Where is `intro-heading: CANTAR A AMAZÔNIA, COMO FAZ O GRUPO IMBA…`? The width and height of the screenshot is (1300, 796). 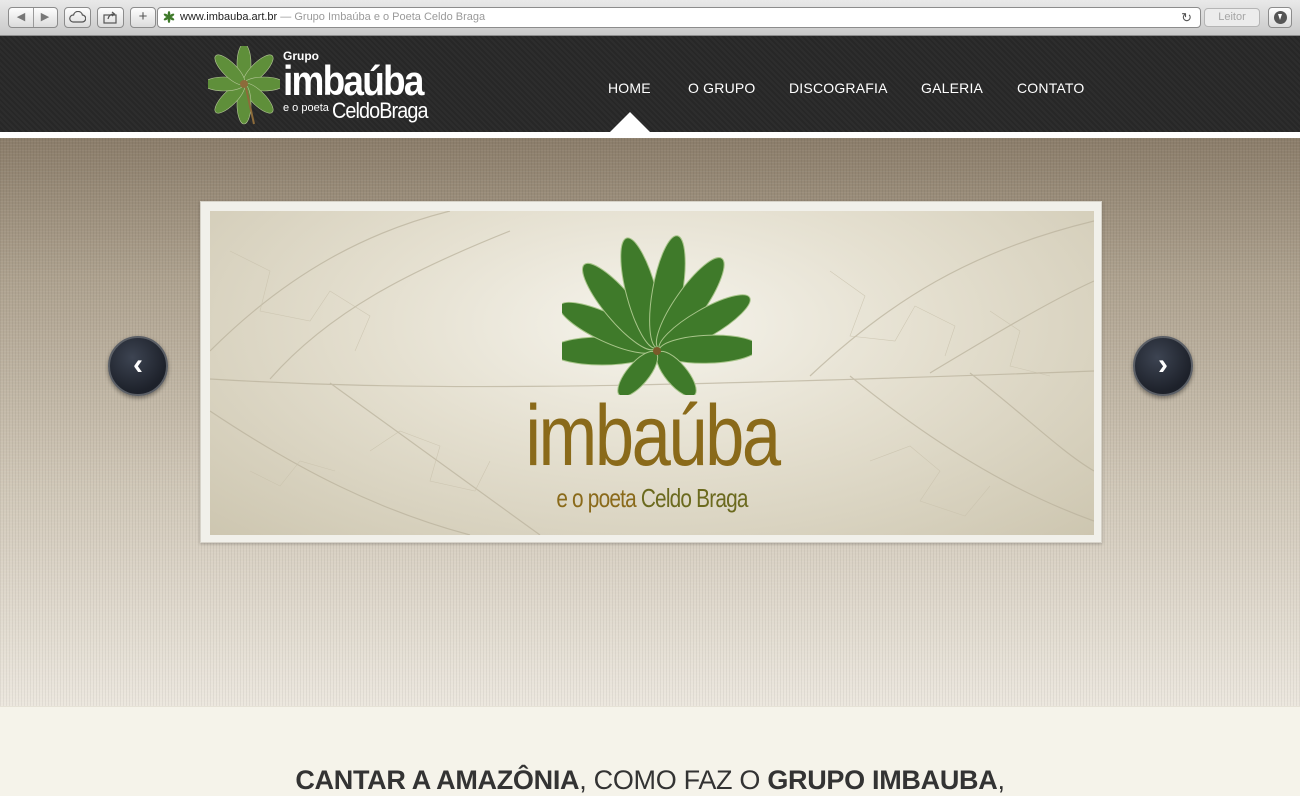
intro-heading: CANTAR A AMAZÔNIA, COMO FAZ O GRUPO IMBA… is located at coordinates (650, 780).